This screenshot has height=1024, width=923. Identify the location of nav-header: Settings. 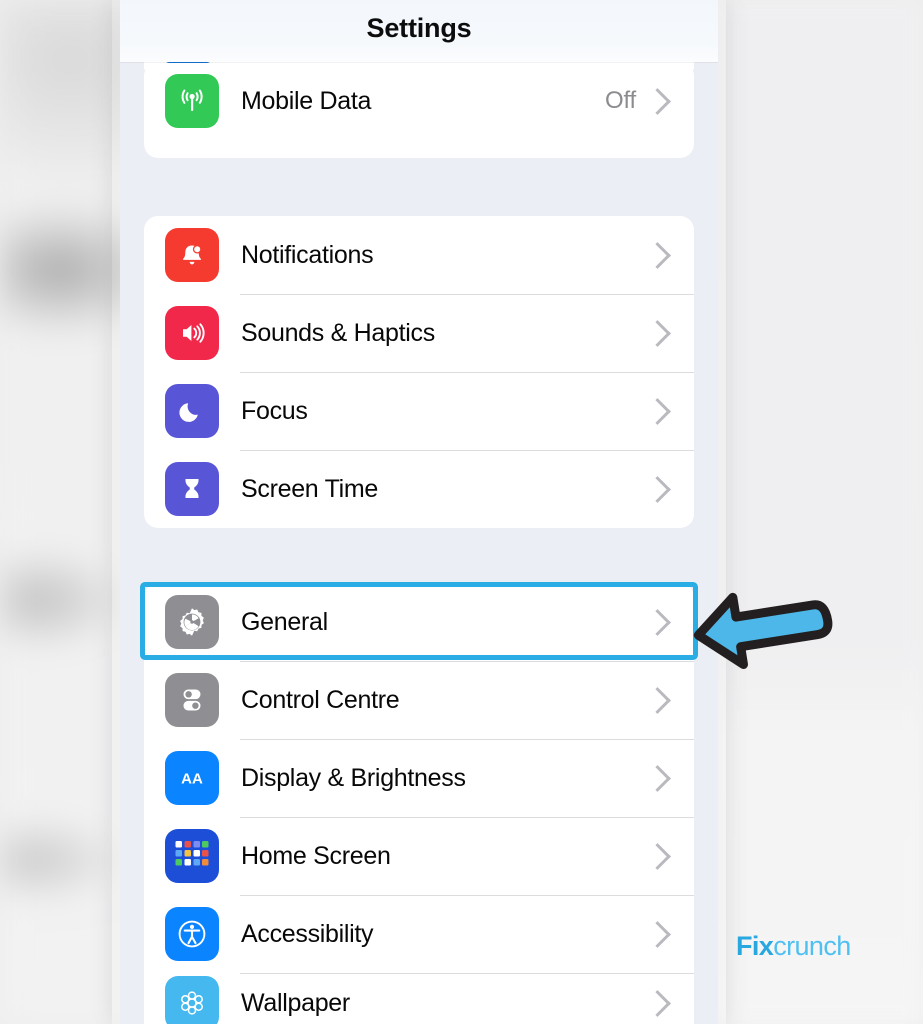
(419, 31).